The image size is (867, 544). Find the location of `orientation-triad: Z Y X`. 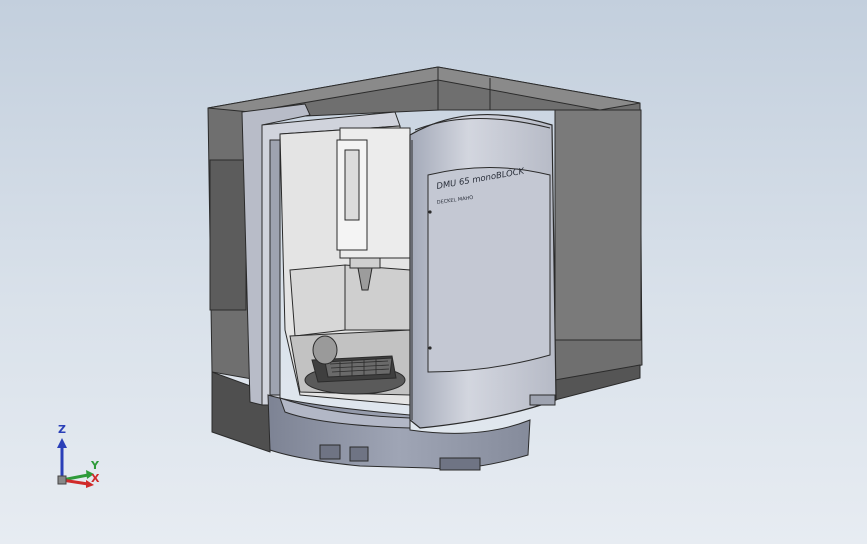

orientation-triad: Z Y X is located at coordinates (83, 460).